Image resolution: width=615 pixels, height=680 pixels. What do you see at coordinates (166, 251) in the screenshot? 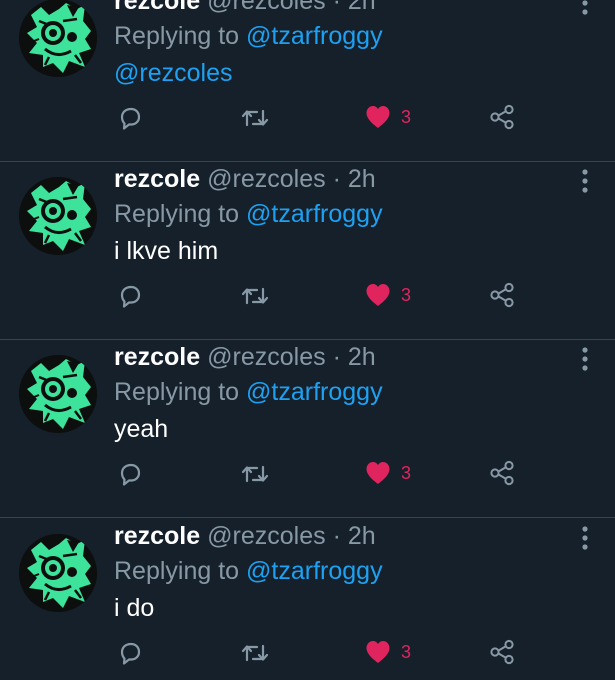
I see `tweet-text: i lkve him` at bounding box center [166, 251].